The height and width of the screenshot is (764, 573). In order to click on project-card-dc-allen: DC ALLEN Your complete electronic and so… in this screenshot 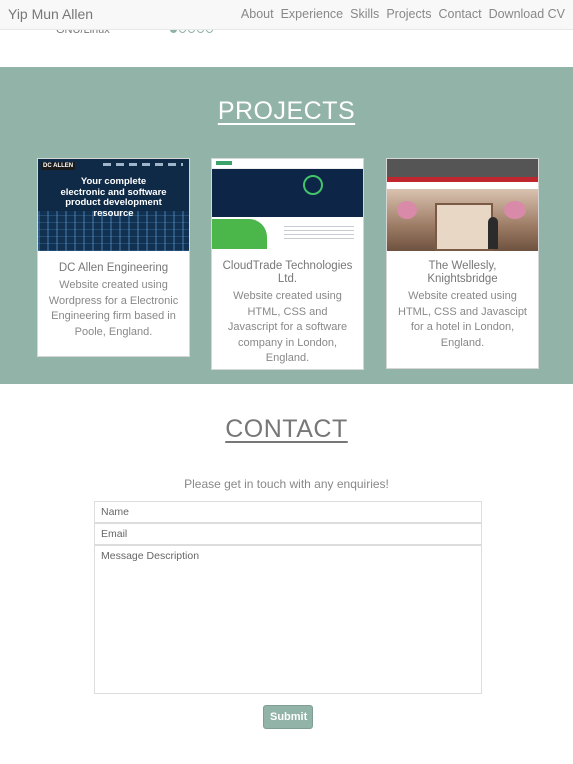, I will do `click(113, 257)`.